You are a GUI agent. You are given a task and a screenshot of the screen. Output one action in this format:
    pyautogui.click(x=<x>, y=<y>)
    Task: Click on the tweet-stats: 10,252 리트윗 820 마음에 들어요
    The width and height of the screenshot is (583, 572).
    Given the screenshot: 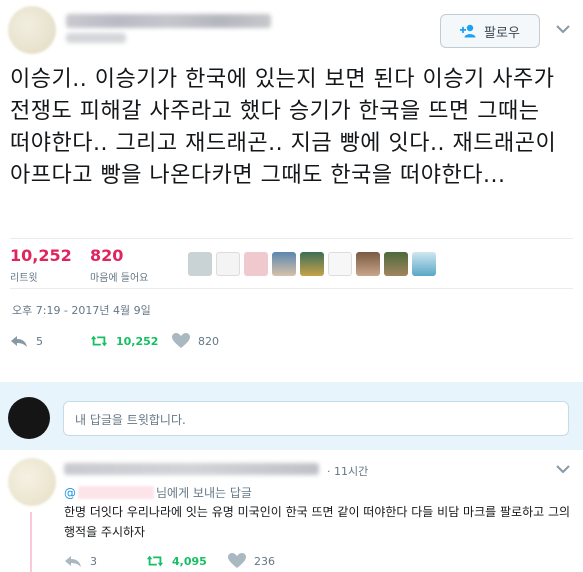 What is the action you would take?
    pyautogui.click(x=291, y=264)
    